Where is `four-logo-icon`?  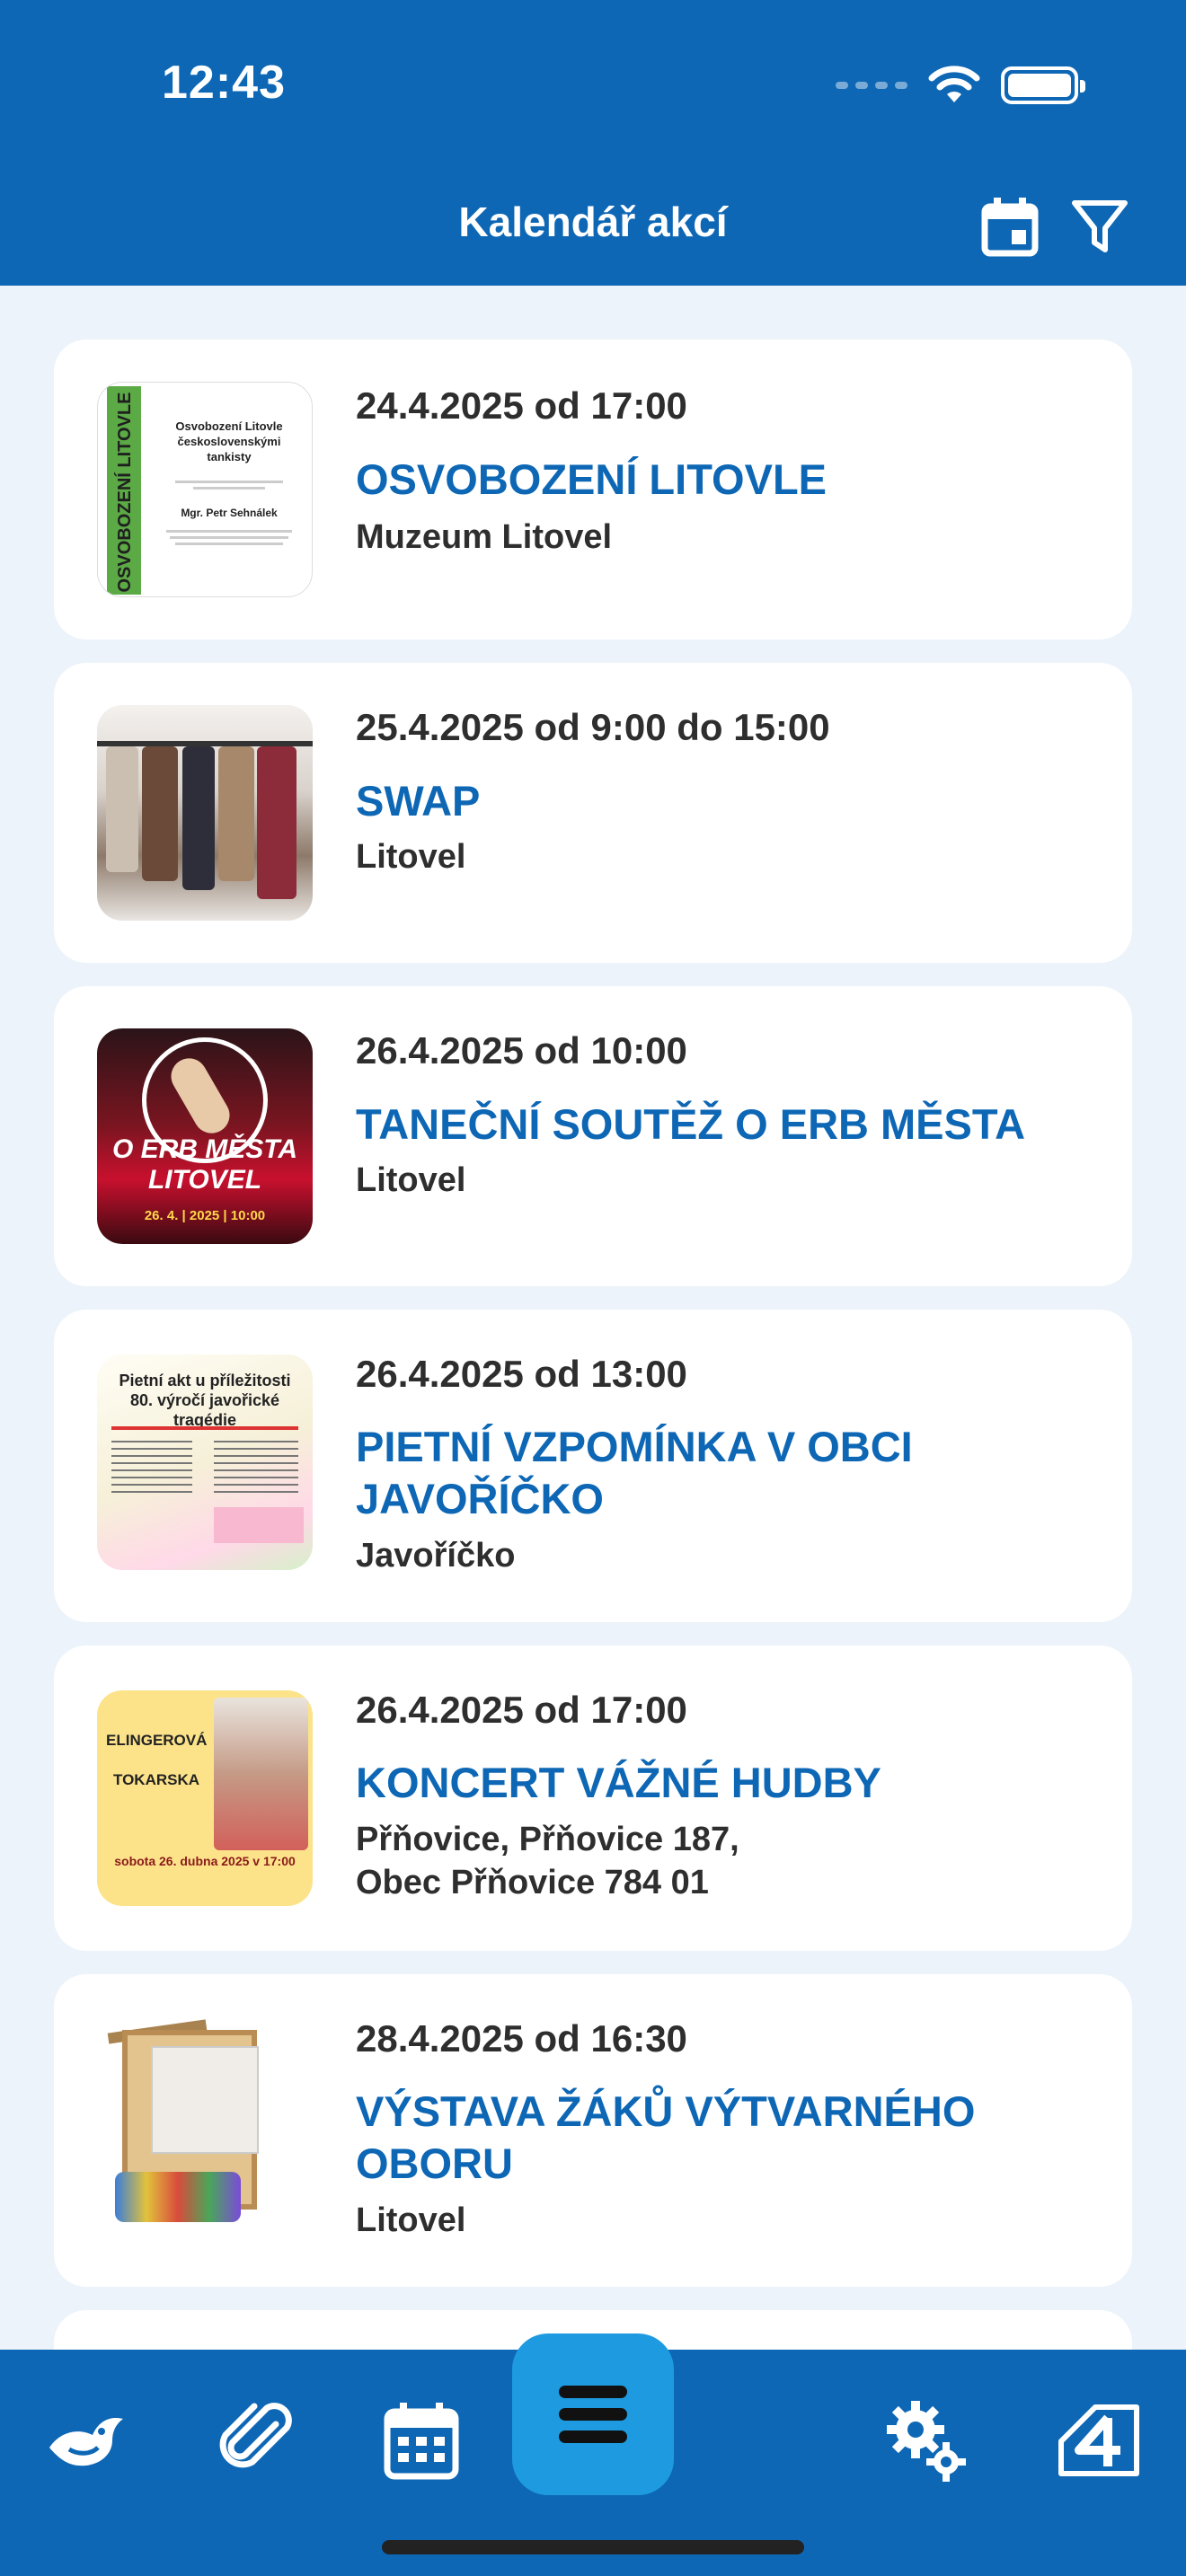 four-logo-icon is located at coordinates (1098, 2440).